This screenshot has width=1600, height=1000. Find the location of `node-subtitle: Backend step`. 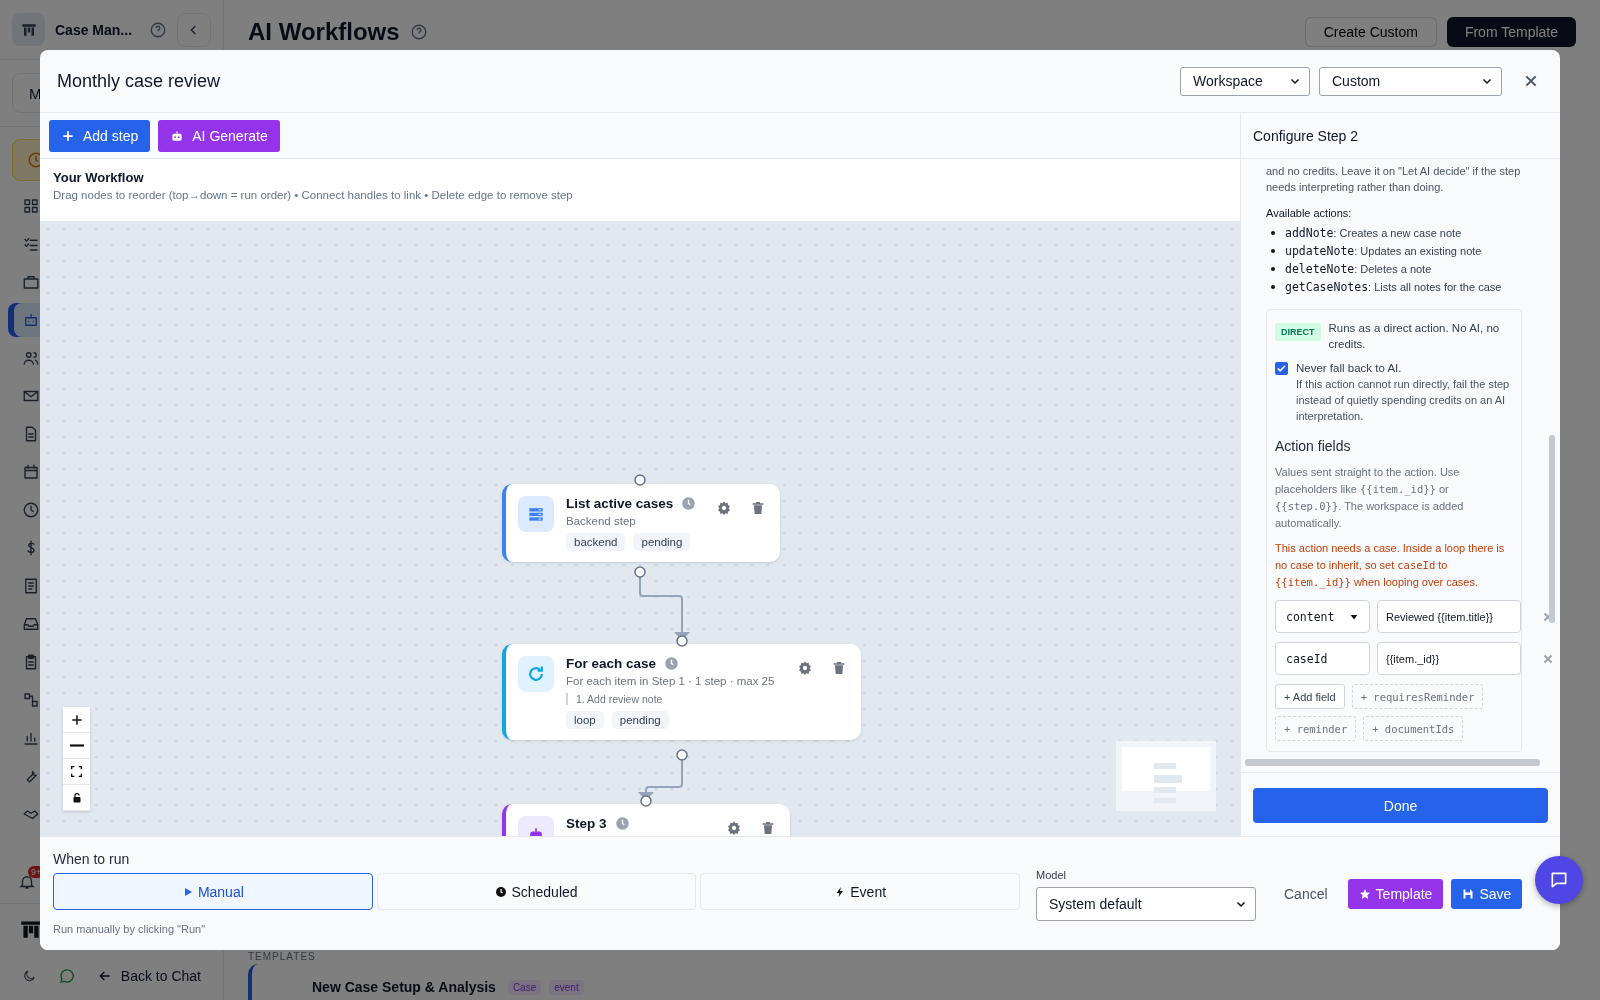

node-subtitle: Backend step is located at coordinates (601, 521).